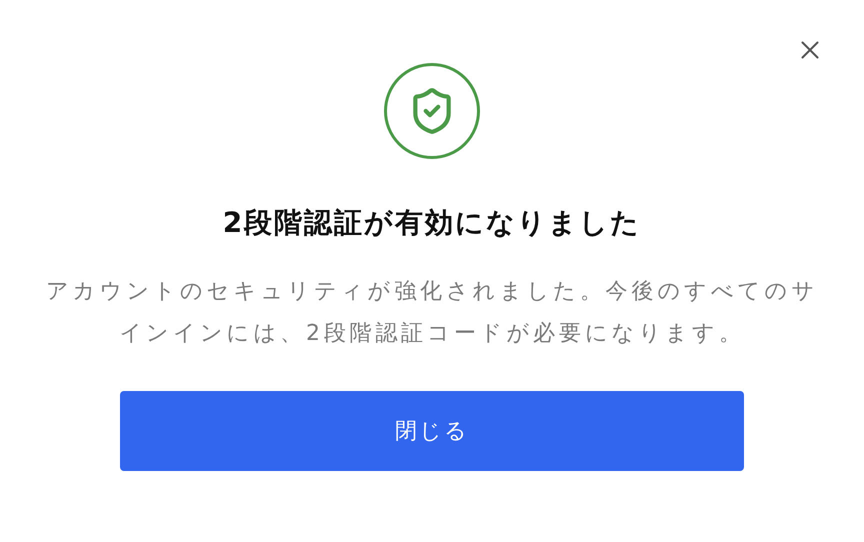 This screenshot has height=542, width=864. I want to click on dialog-message: アカウントのセキュリティが強化されました。今後のすべてのサインインには、2段階認証コードが必要になります。, so click(432, 313).